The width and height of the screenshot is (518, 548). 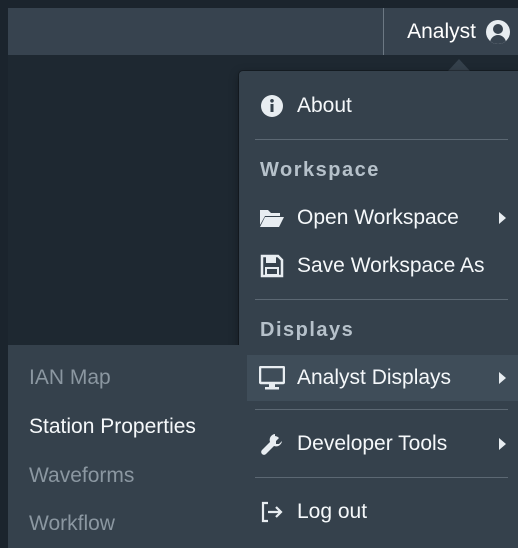 What do you see at coordinates (272, 512) in the screenshot?
I see `log-out-icon` at bounding box center [272, 512].